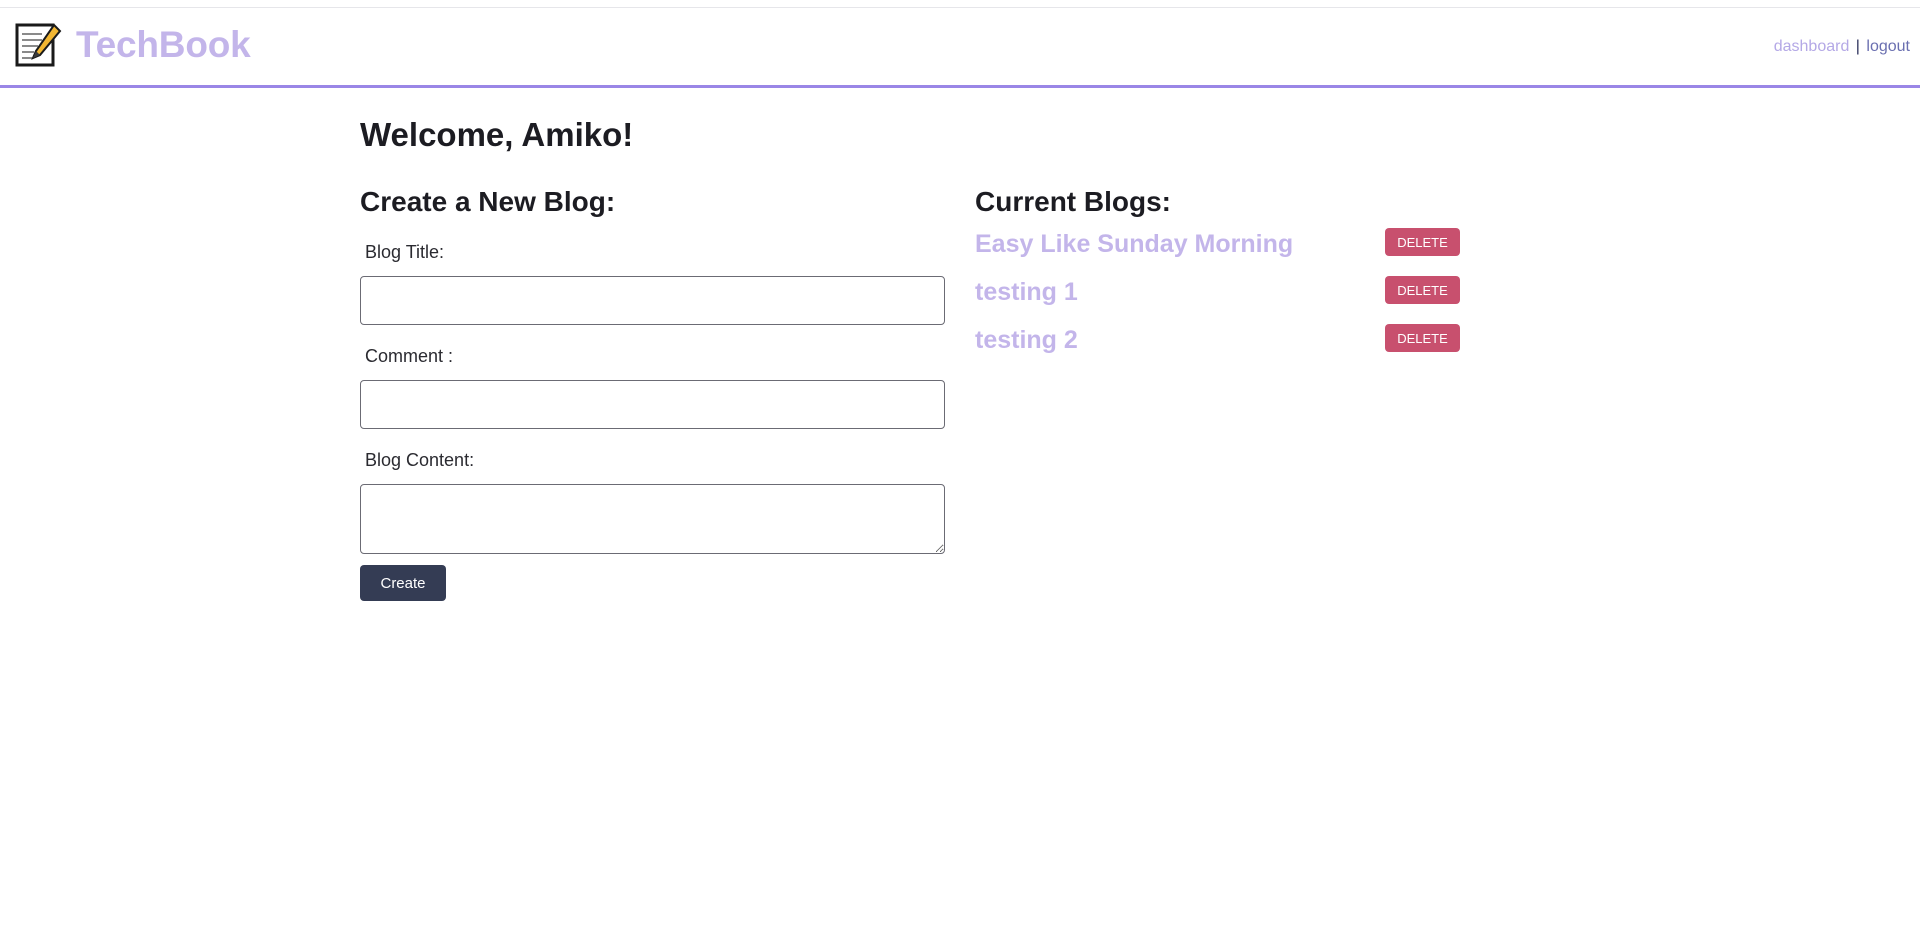  Describe the element at coordinates (1073, 201) in the screenshot. I see `current-blogs-heading: Current Blogs:` at that location.